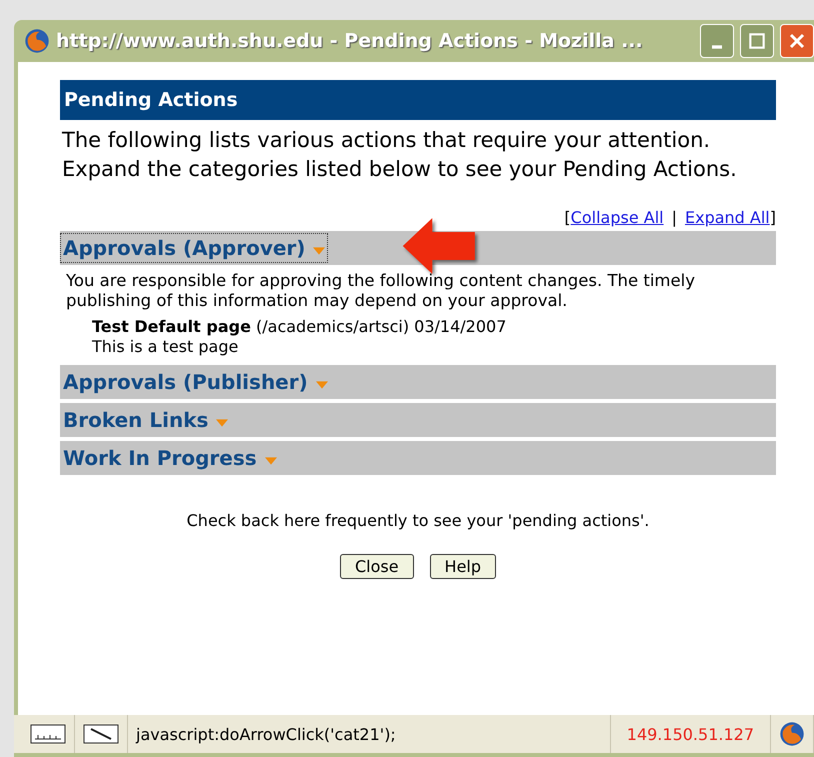  Describe the element at coordinates (194, 248) in the screenshot. I see `category-toggle: Approvals (Approver)` at that location.